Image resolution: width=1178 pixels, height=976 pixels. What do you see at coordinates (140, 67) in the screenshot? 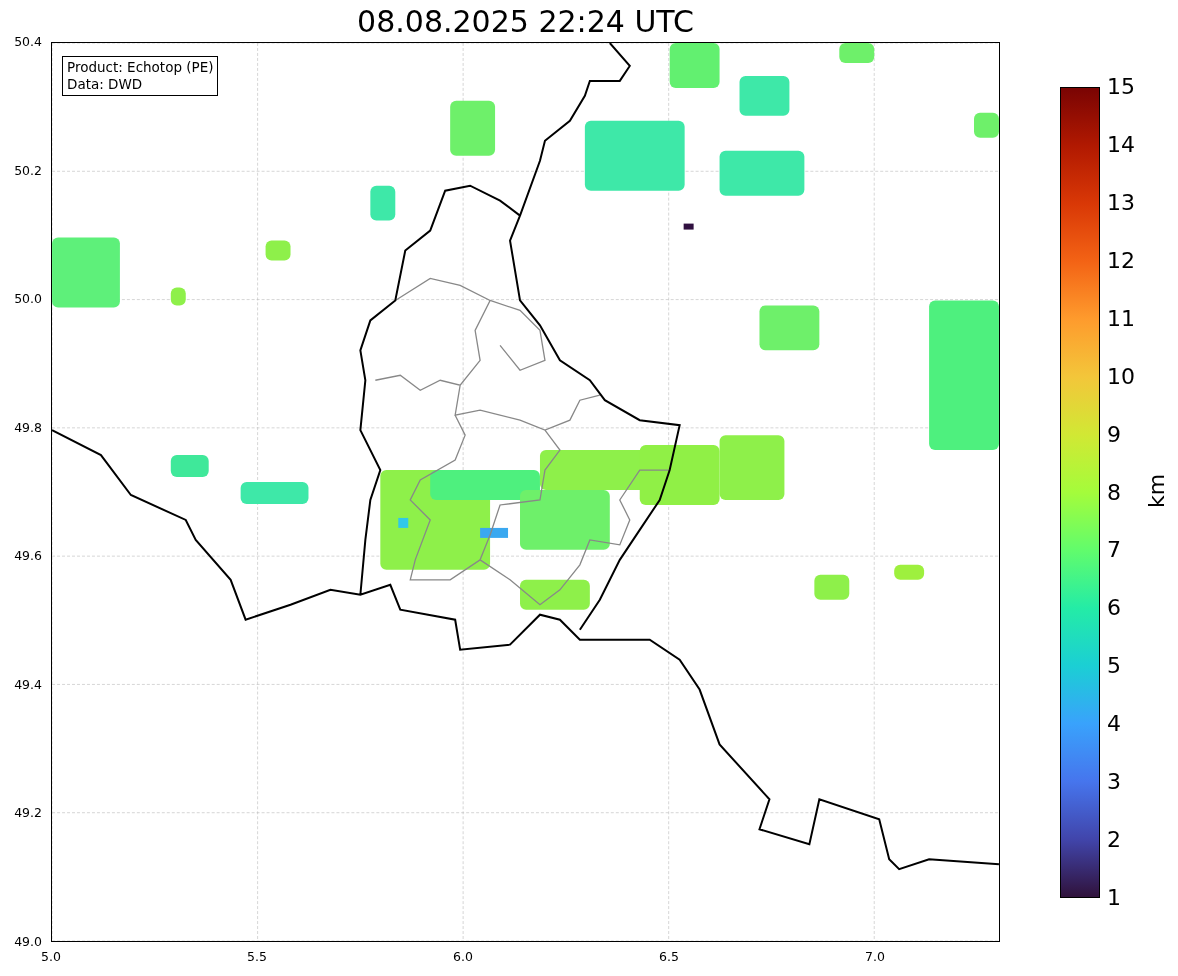
I see `legend-text: Product: Echotop (PE)` at bounding box center [140, 67].